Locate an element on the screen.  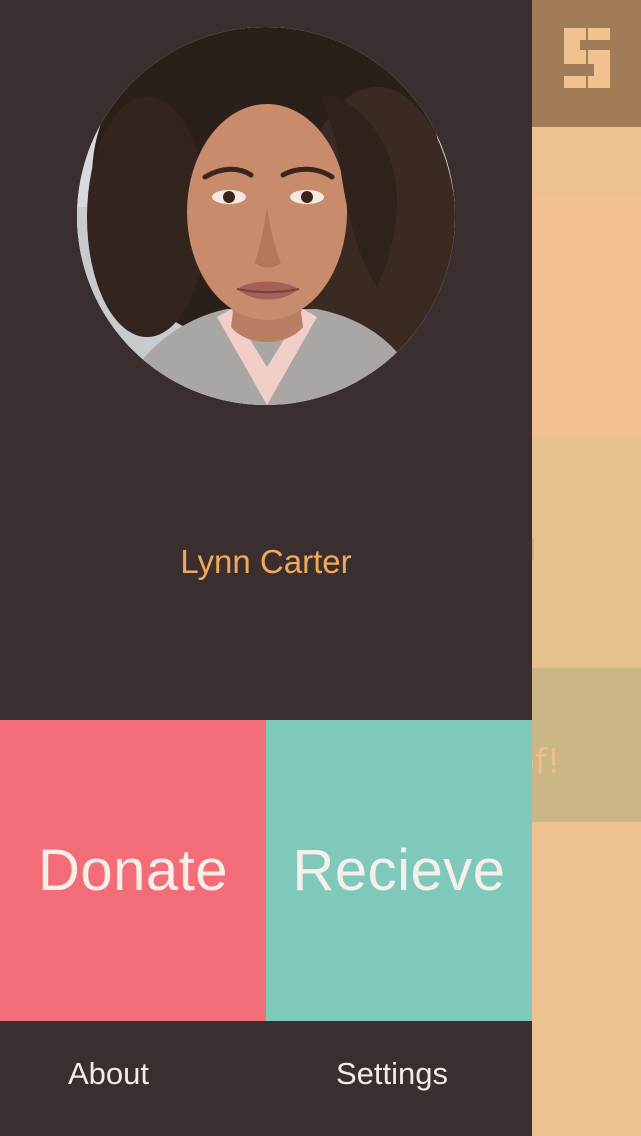
receive-button-label: Recieve is located at coordinates (399, 870).